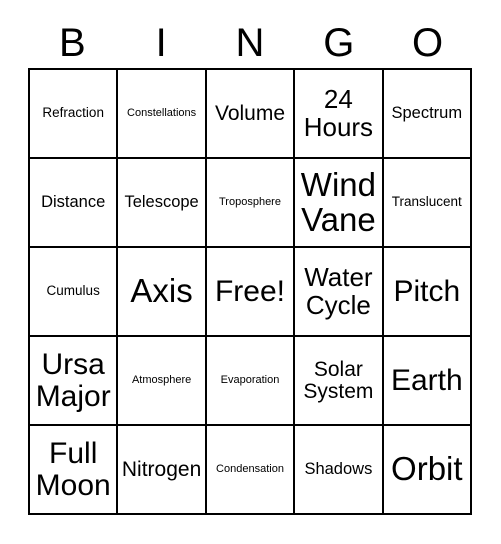 This screenshot has width=501, height=544. I want to click on bingo-cell-label: Pitch, so click(427, 291).